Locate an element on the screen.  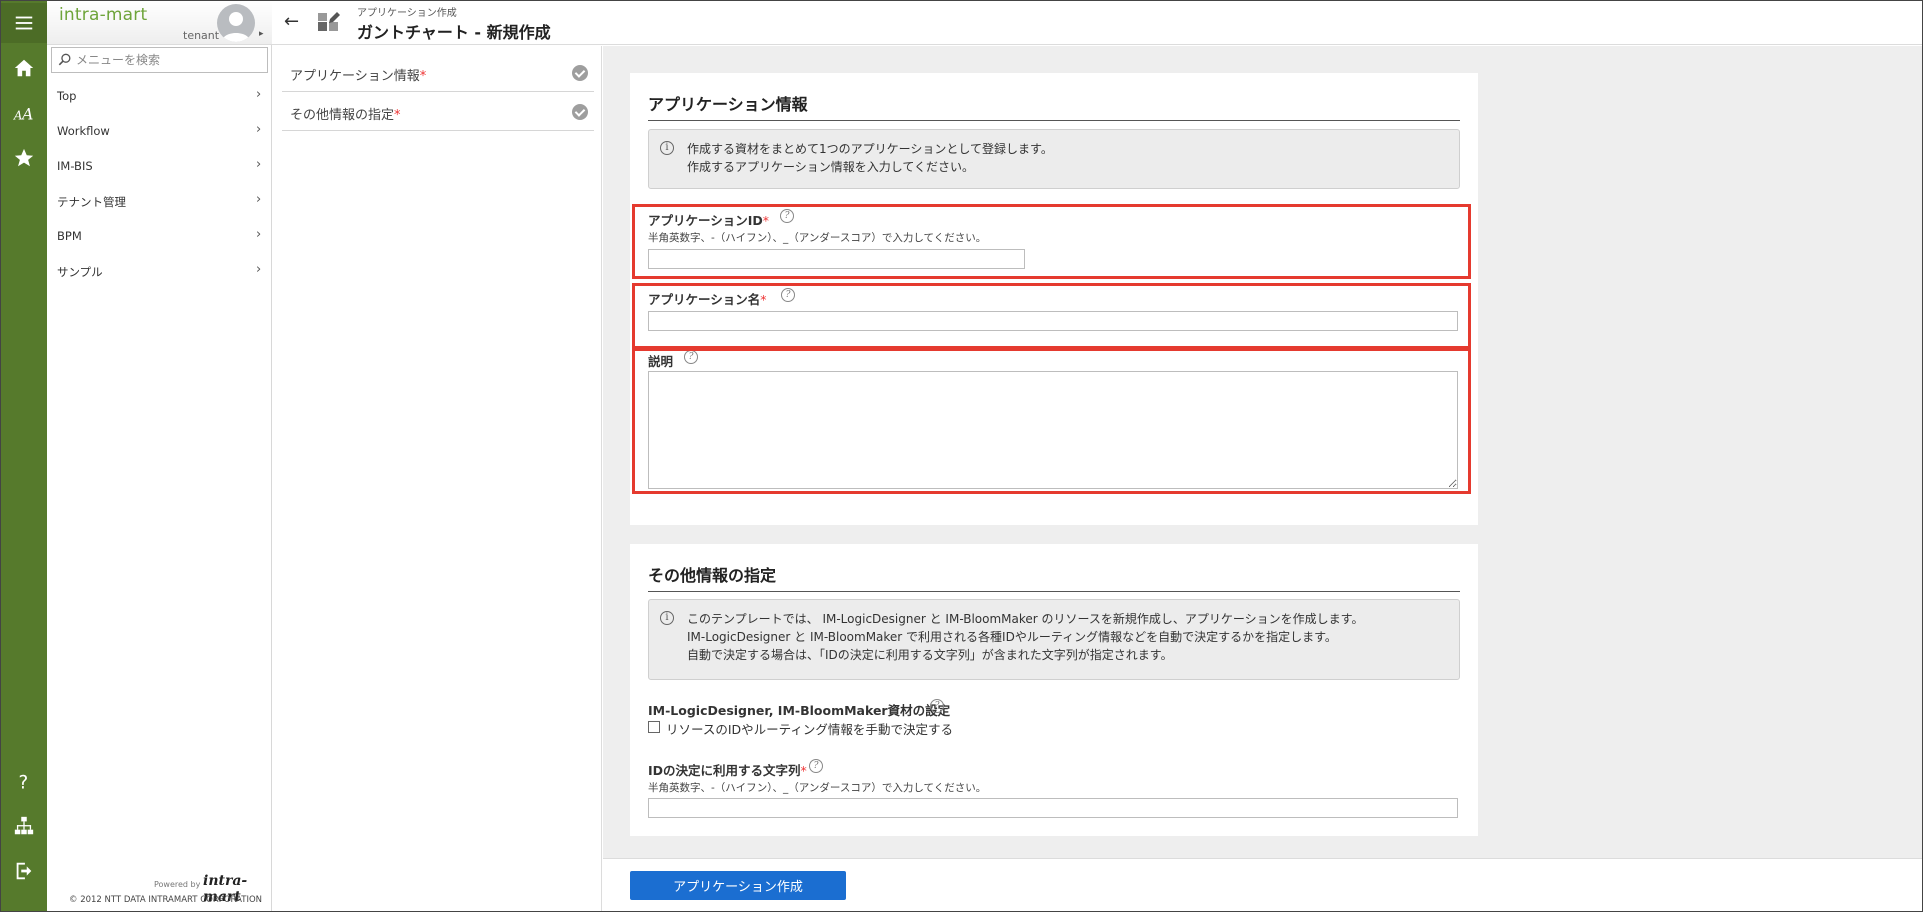
manual-id-checkbox is located at coordinates (654, 727).